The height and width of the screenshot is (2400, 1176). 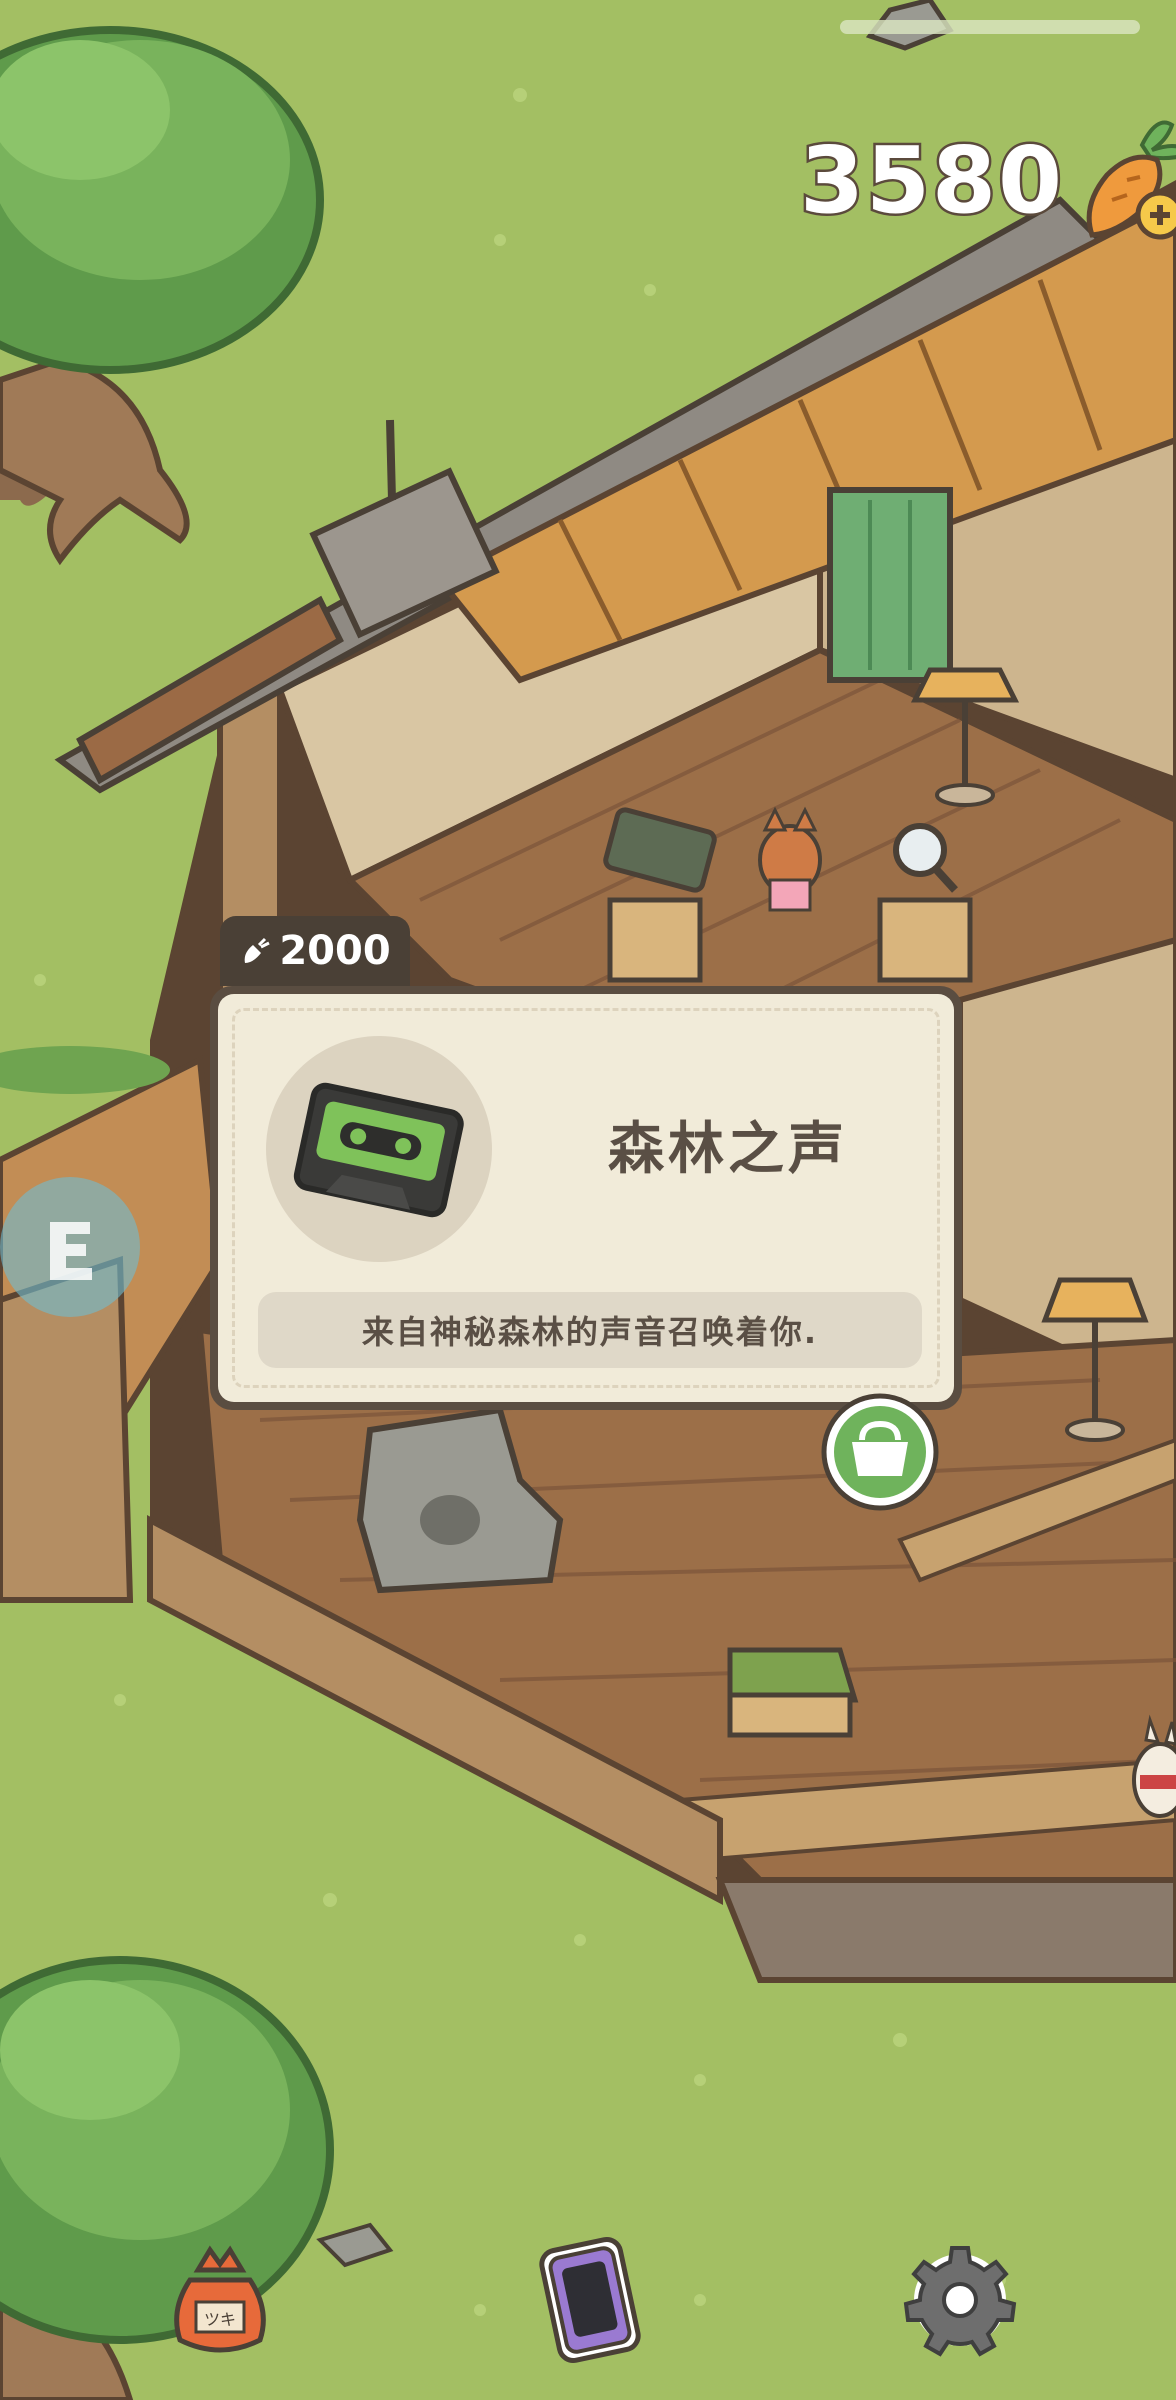 I want to click on settings-button, so click(x=960, y=2300).